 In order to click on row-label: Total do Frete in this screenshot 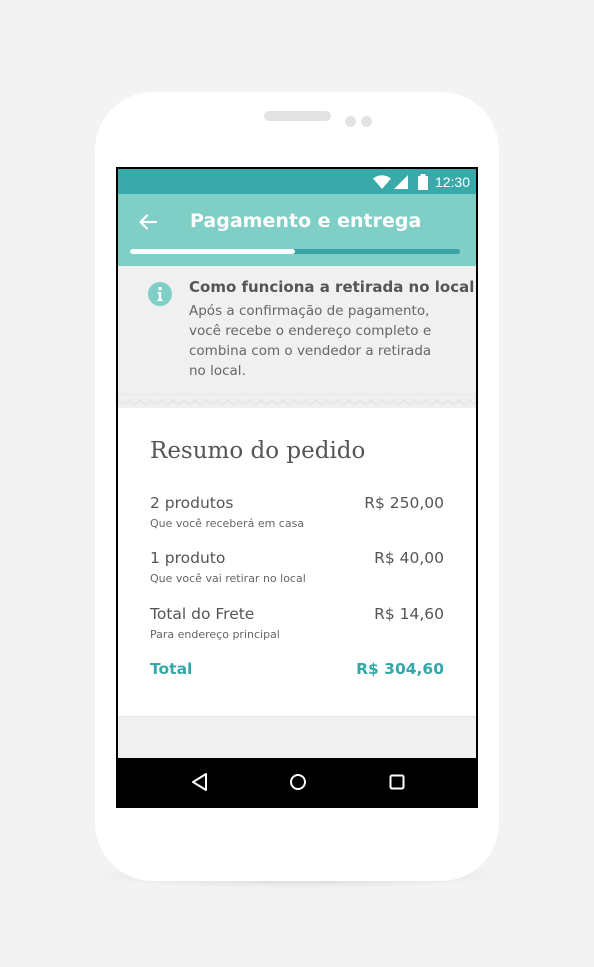, I will do `click(202, 614)`.